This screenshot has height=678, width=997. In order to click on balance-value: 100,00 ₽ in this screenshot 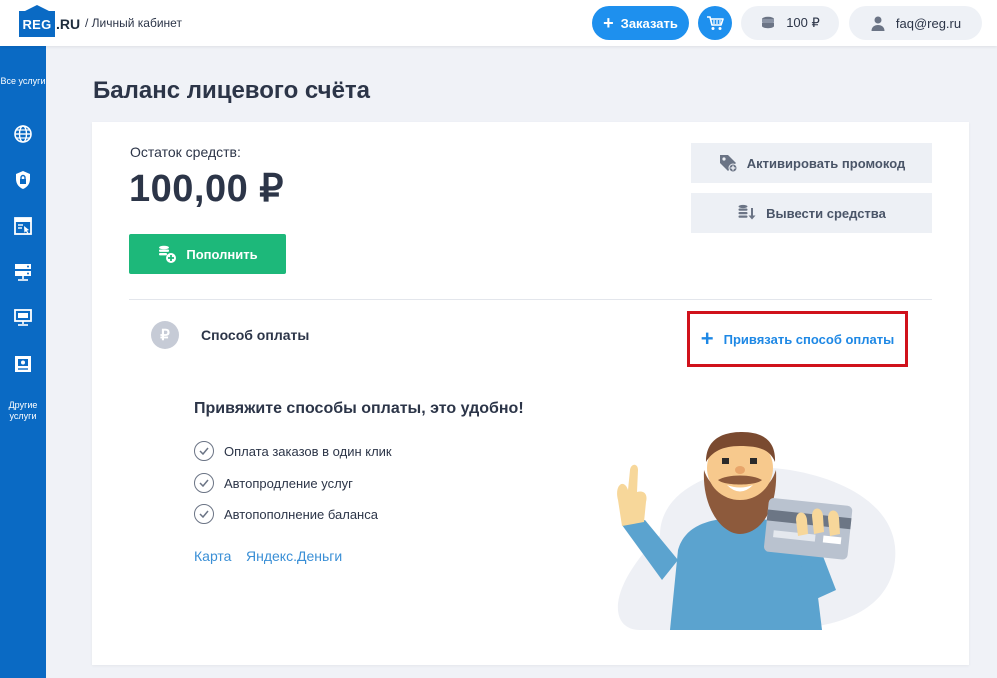, I will do `click(206, 189)`.